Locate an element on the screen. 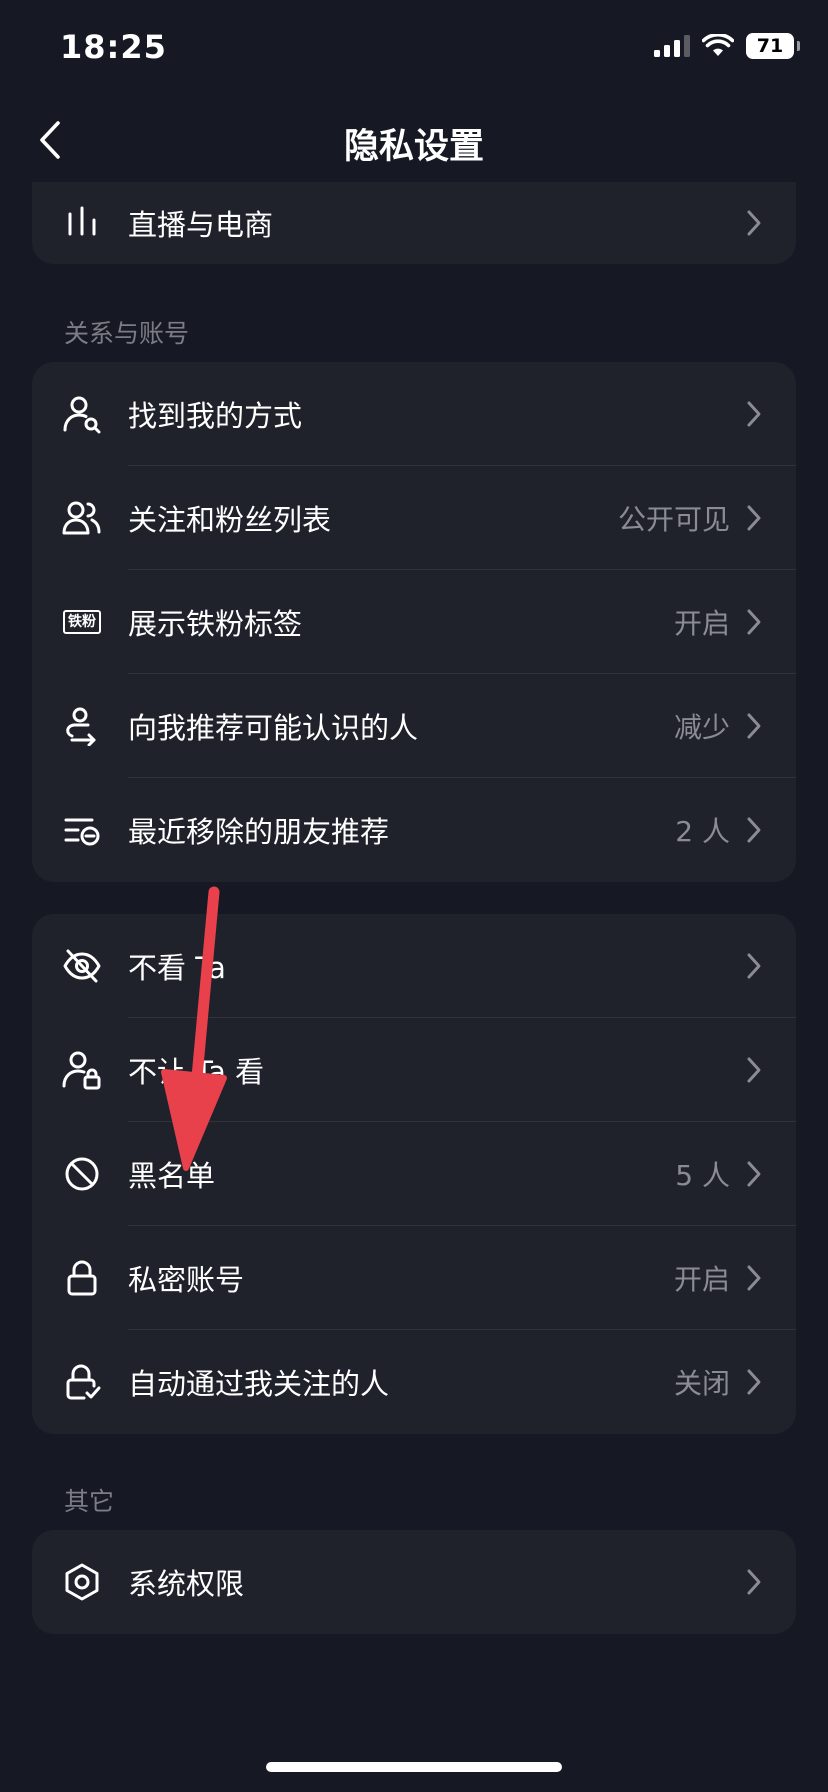  settings-row-fan-badge: 铁粉 展示铁粉标签 开启 is located at coordinates (414, 622).